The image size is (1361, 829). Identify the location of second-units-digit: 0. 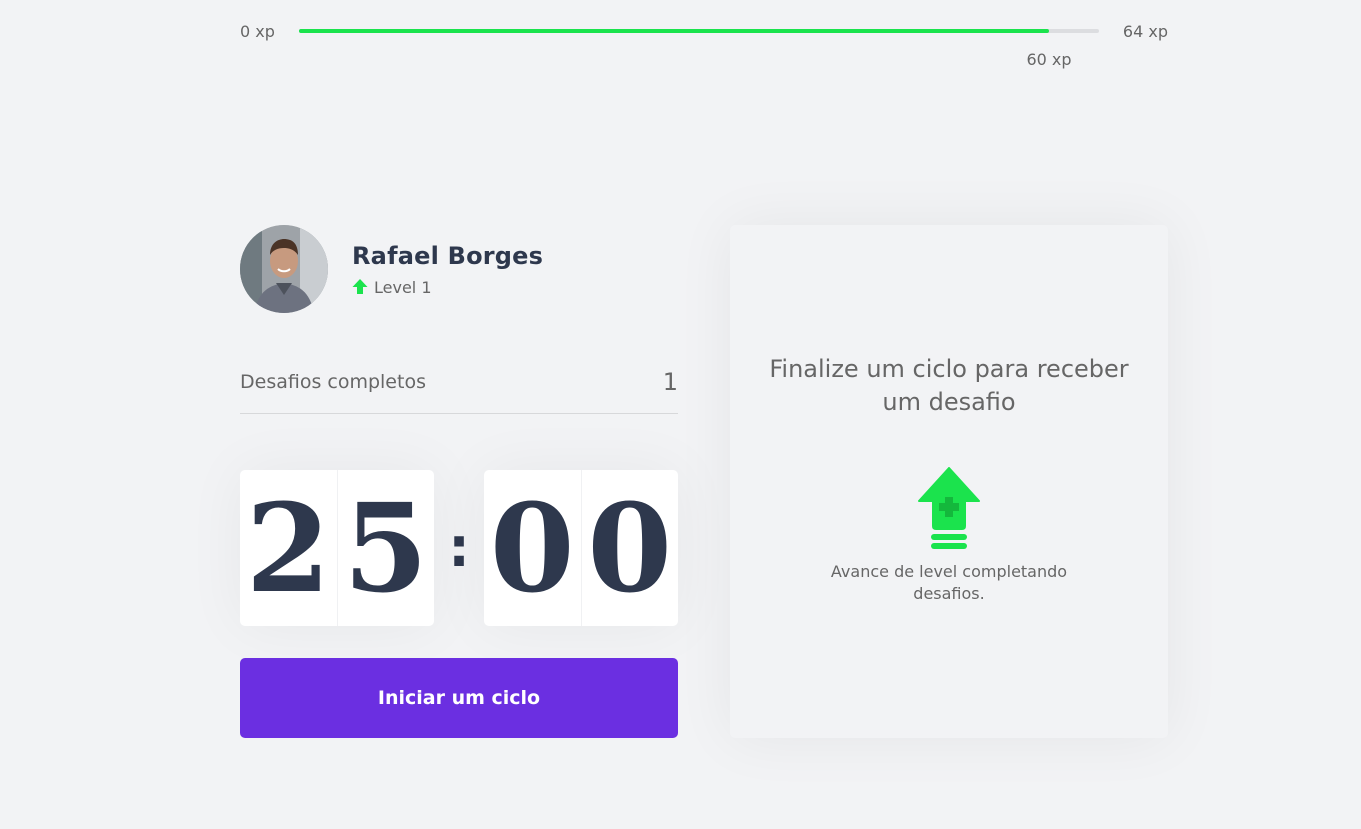
(630, 548).